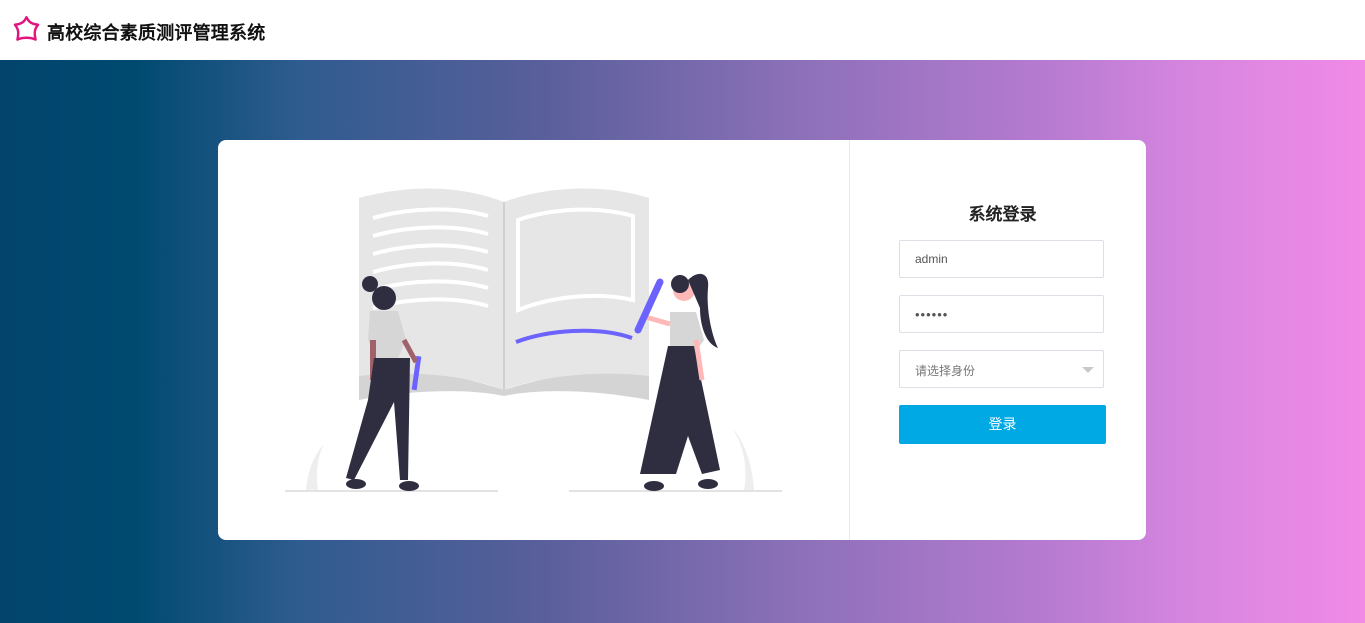 The height and width of the screenshot is (623, 1365). I want to click on role-placeholder: 请选择身份, so click(945, 371).